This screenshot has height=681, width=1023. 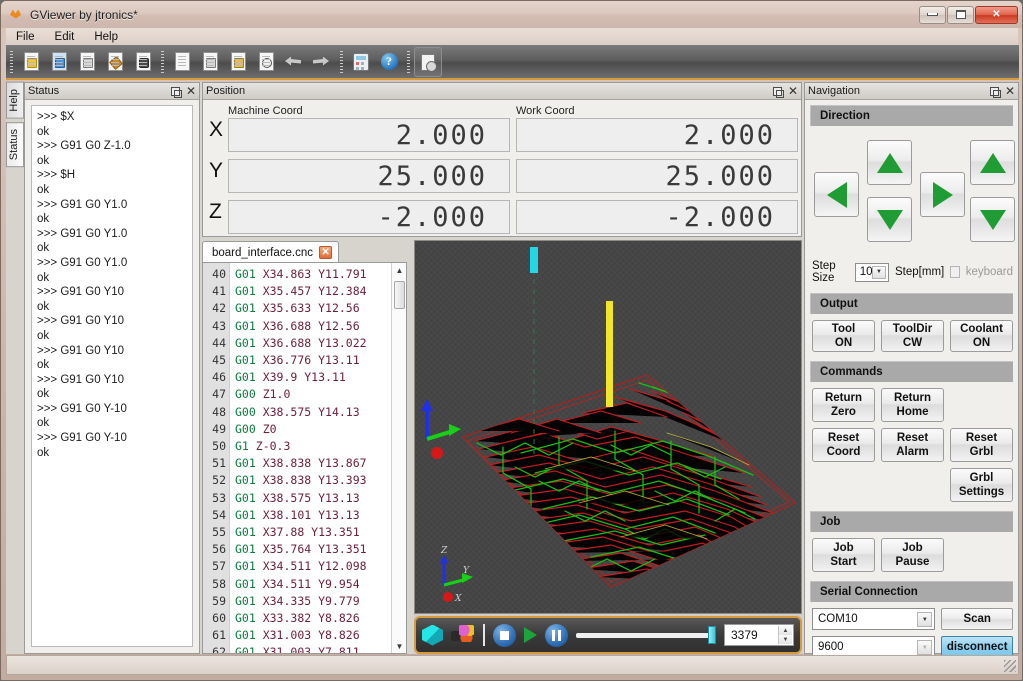 What do you see at coordinates (879, 272) in the screenshot?
I see `chevron-down-icon: ▼` at bounding box center [879, 272].